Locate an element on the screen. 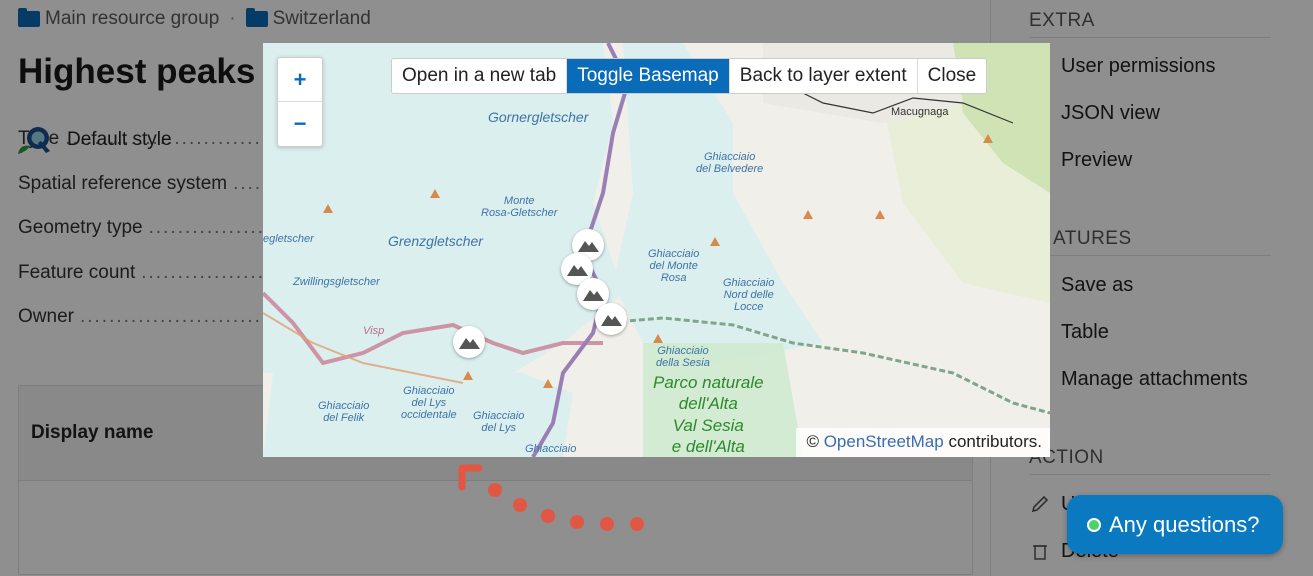  map-label-monte-rosa-gletscher: Monte Rosa-Gletscher is located at coordinates (519, 207).